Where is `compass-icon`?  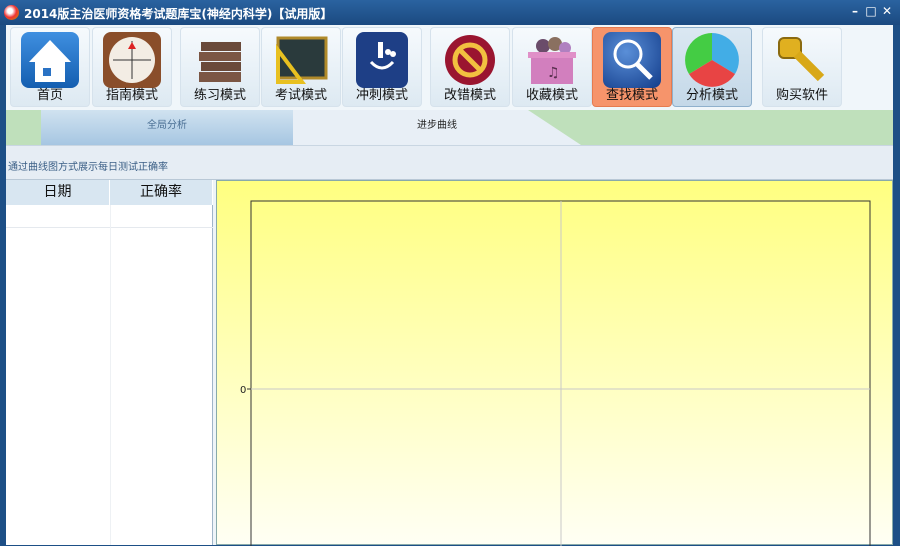
compass-icon is located at coordinates (132, 60).